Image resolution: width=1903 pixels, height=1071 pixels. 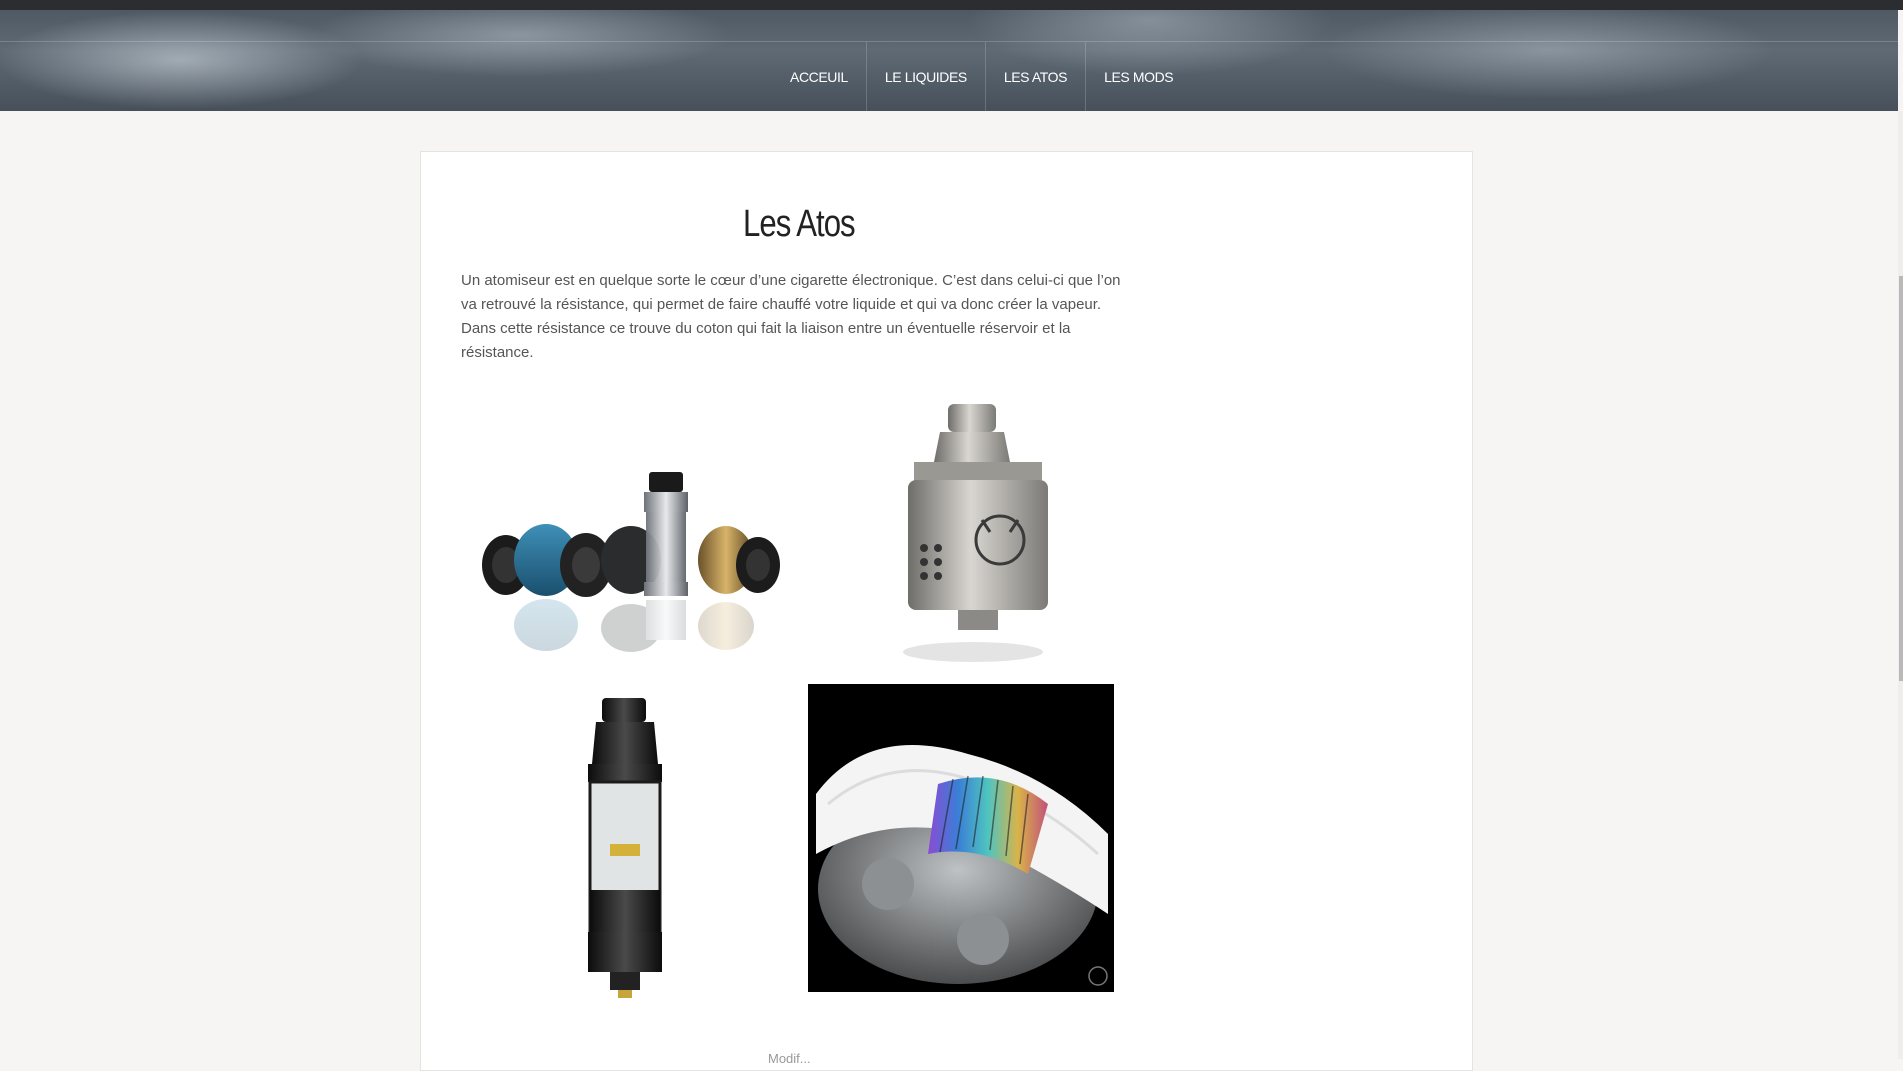 I want to click on main-nav: ACCEUIL LE LIQUIDES LES ATOS LES MODS, so click(x=981, y=76).